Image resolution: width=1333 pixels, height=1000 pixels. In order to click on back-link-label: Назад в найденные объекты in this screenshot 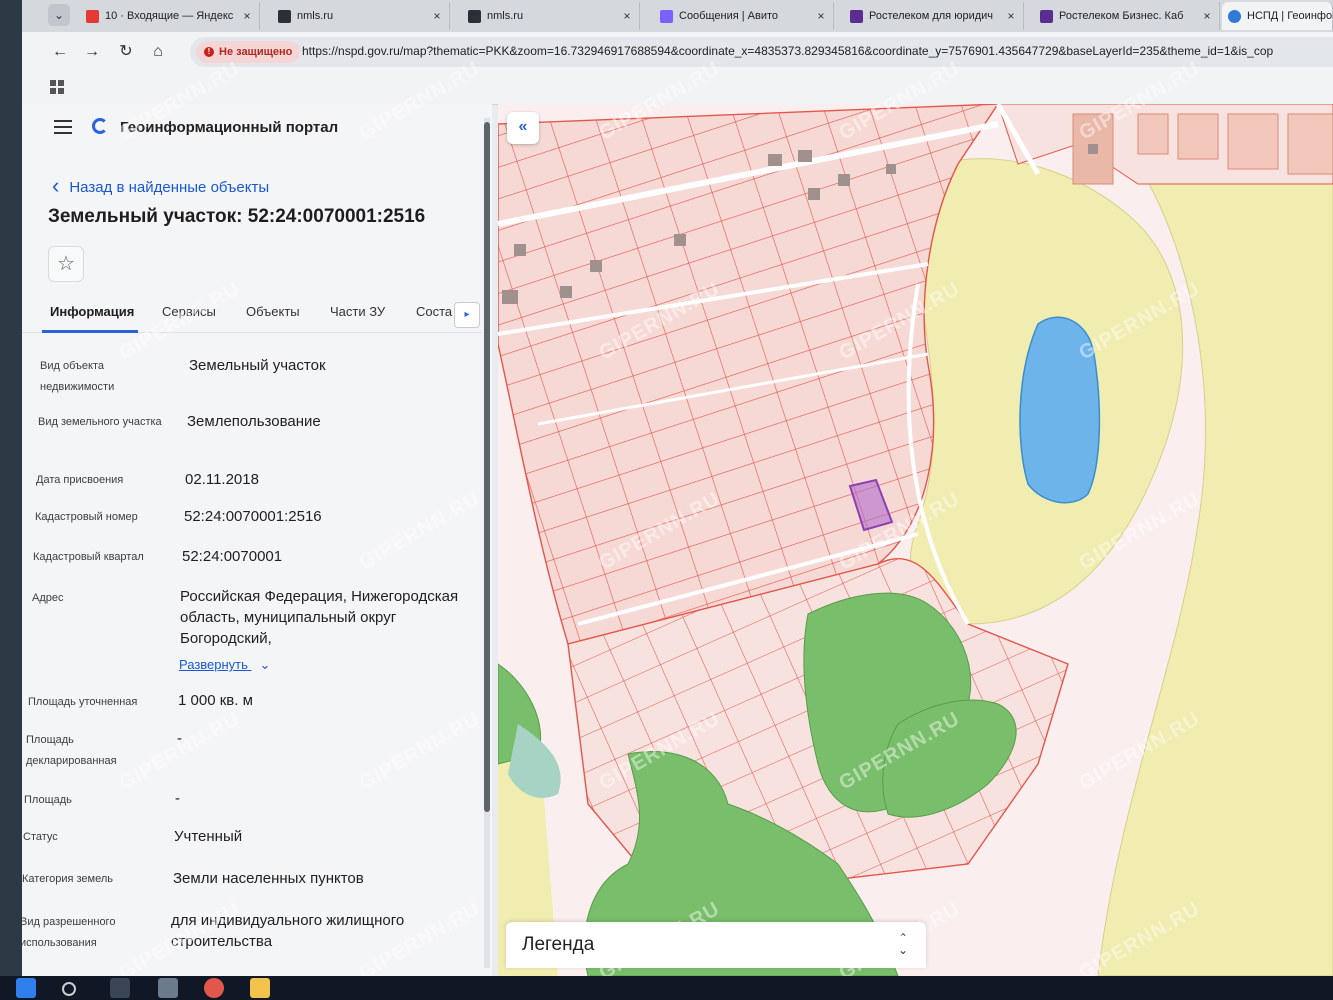, I will do `click(169, 187)`.